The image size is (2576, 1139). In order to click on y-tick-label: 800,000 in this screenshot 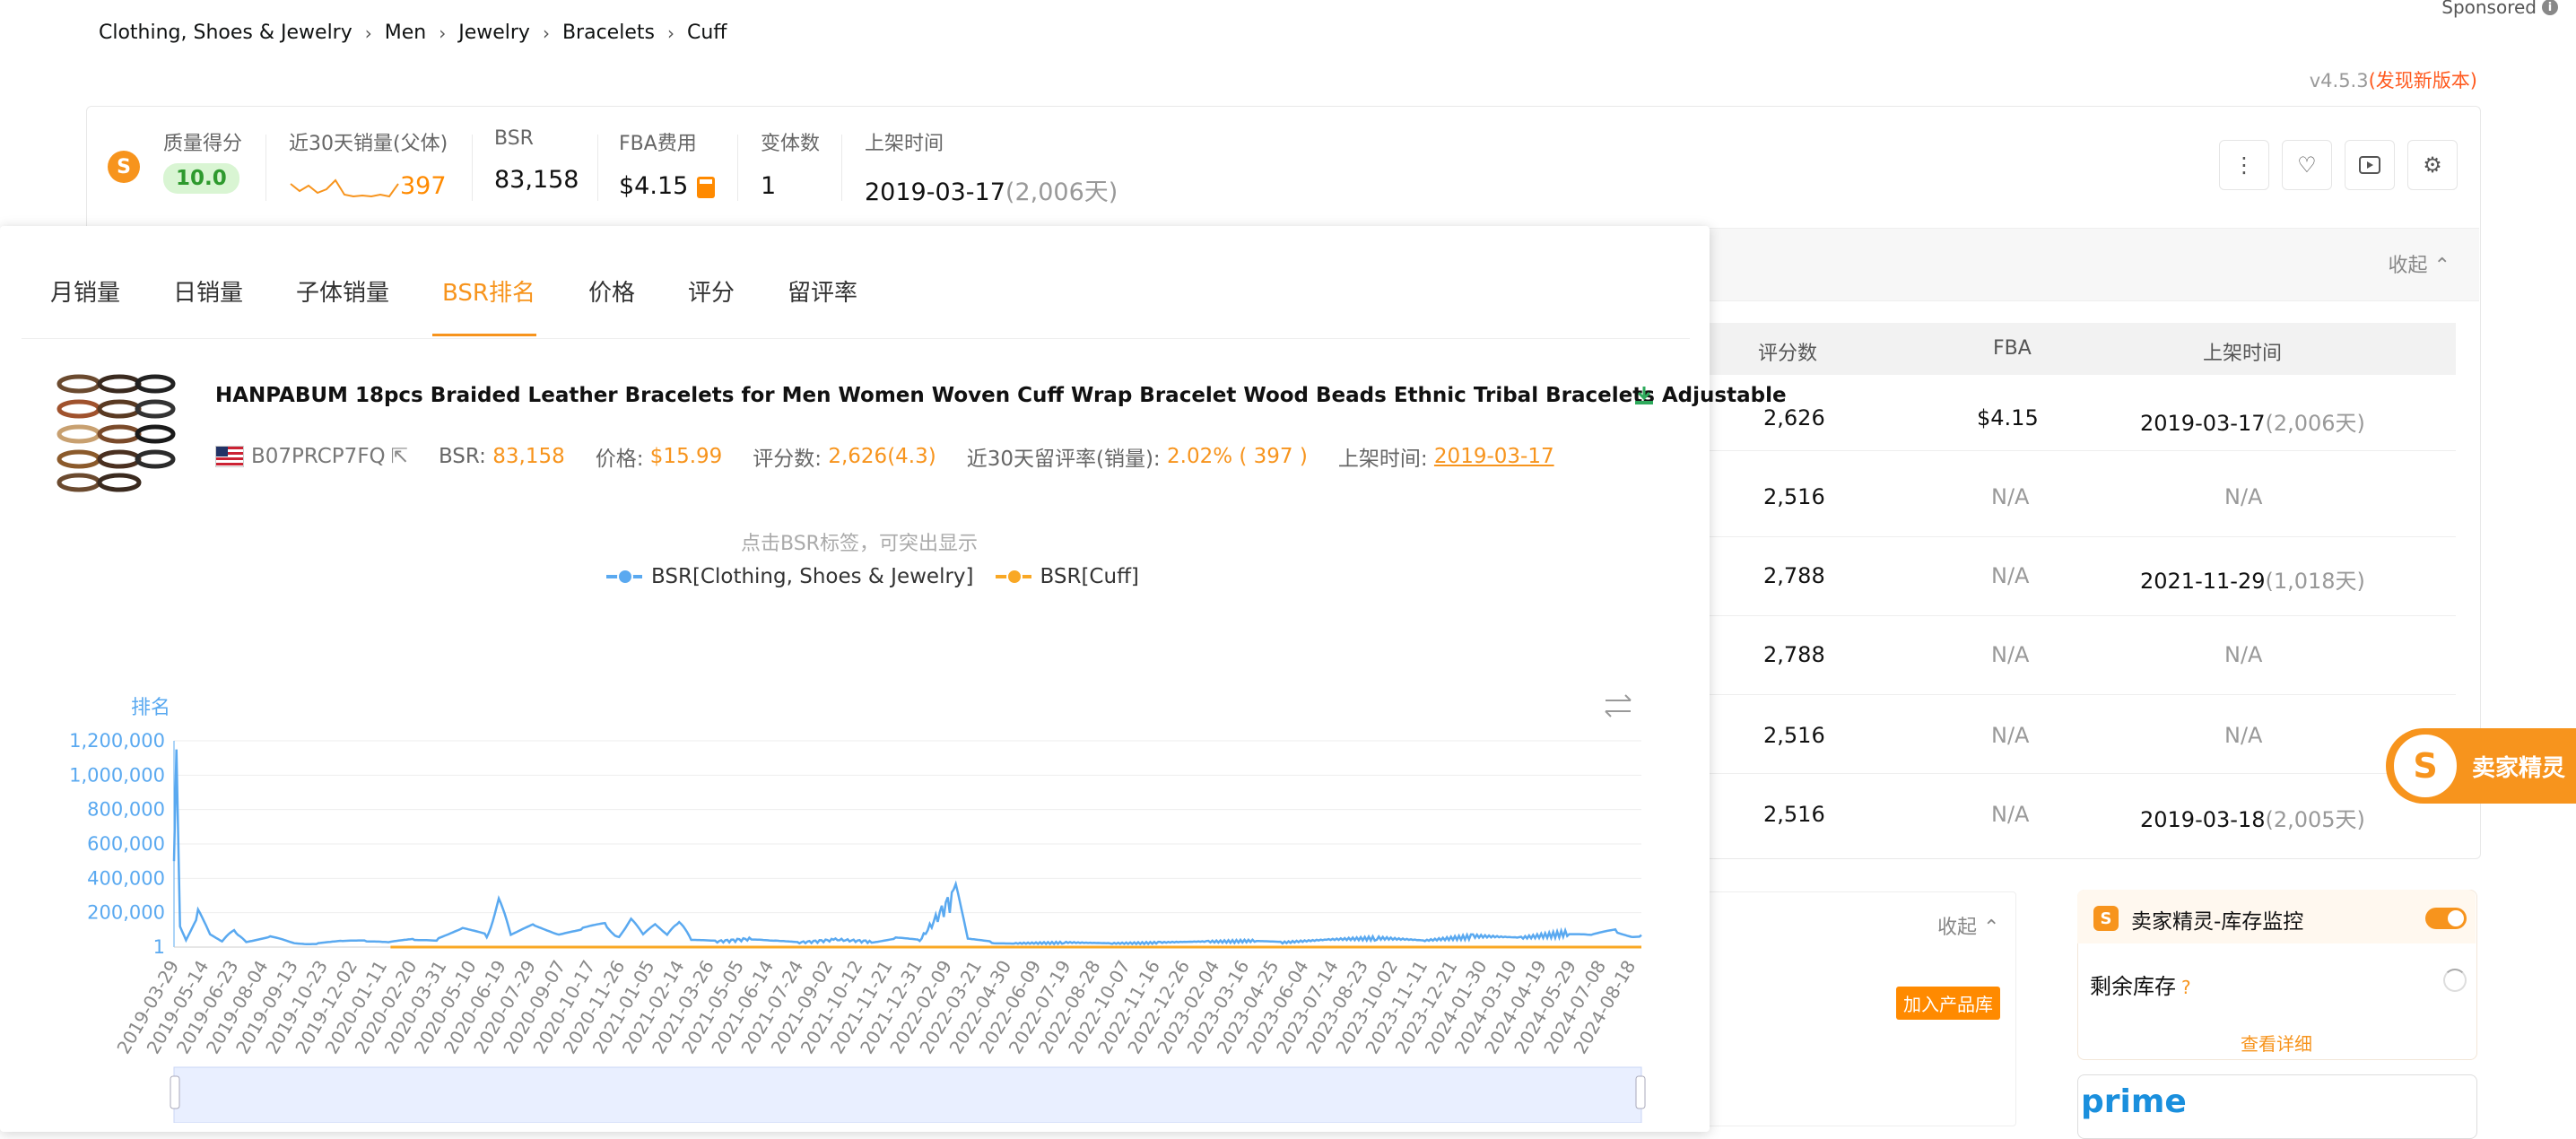, I will do `click(126, 810)`.